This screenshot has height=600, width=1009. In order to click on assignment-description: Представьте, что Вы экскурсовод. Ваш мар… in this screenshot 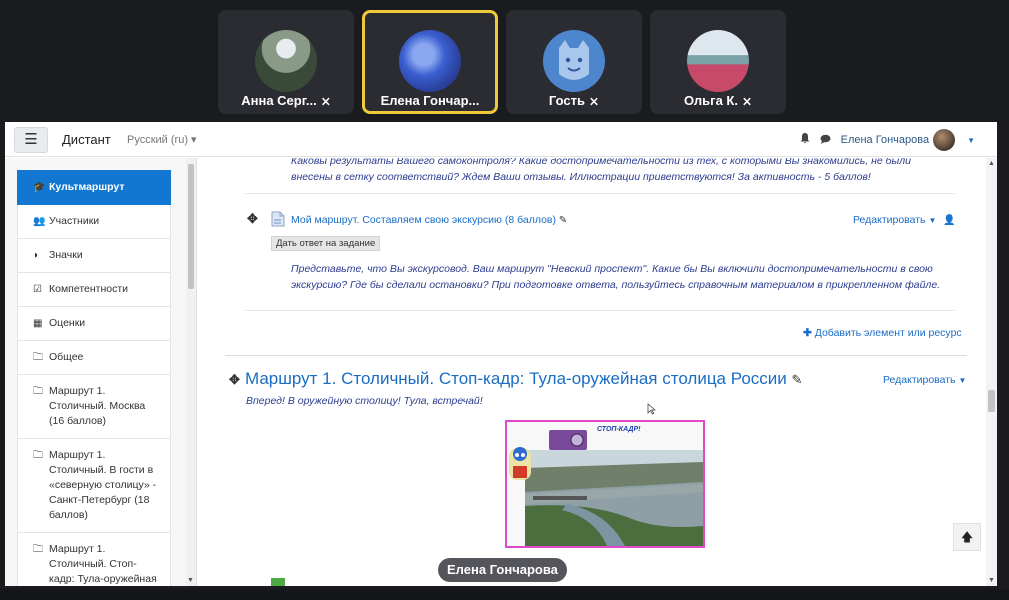, I will do `click(616, 277)`.